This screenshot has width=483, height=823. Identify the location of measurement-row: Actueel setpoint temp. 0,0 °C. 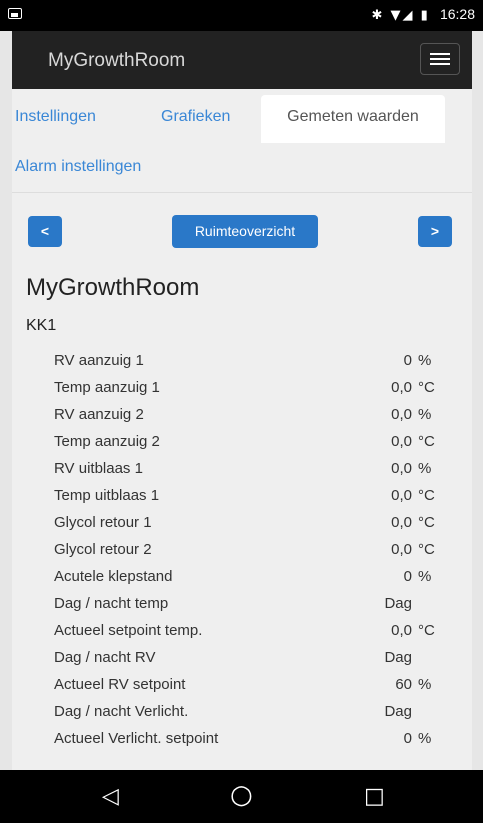
(242, 635).